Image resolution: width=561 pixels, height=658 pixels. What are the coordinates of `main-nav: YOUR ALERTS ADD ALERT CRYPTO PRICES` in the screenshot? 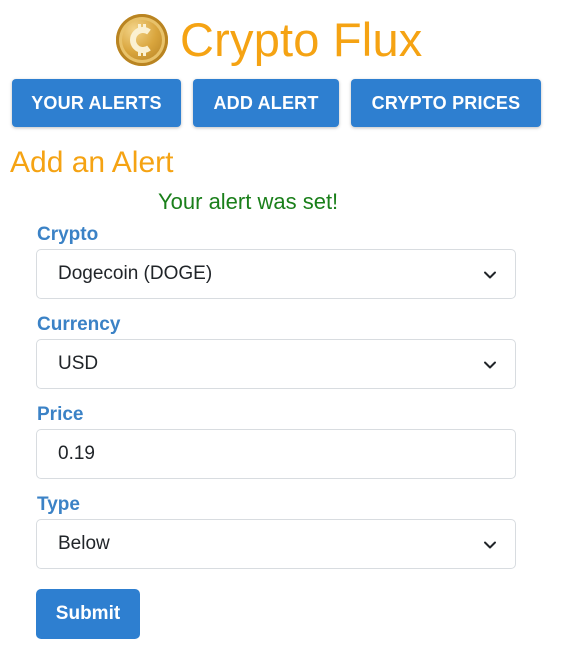 It's located at (280, 103).